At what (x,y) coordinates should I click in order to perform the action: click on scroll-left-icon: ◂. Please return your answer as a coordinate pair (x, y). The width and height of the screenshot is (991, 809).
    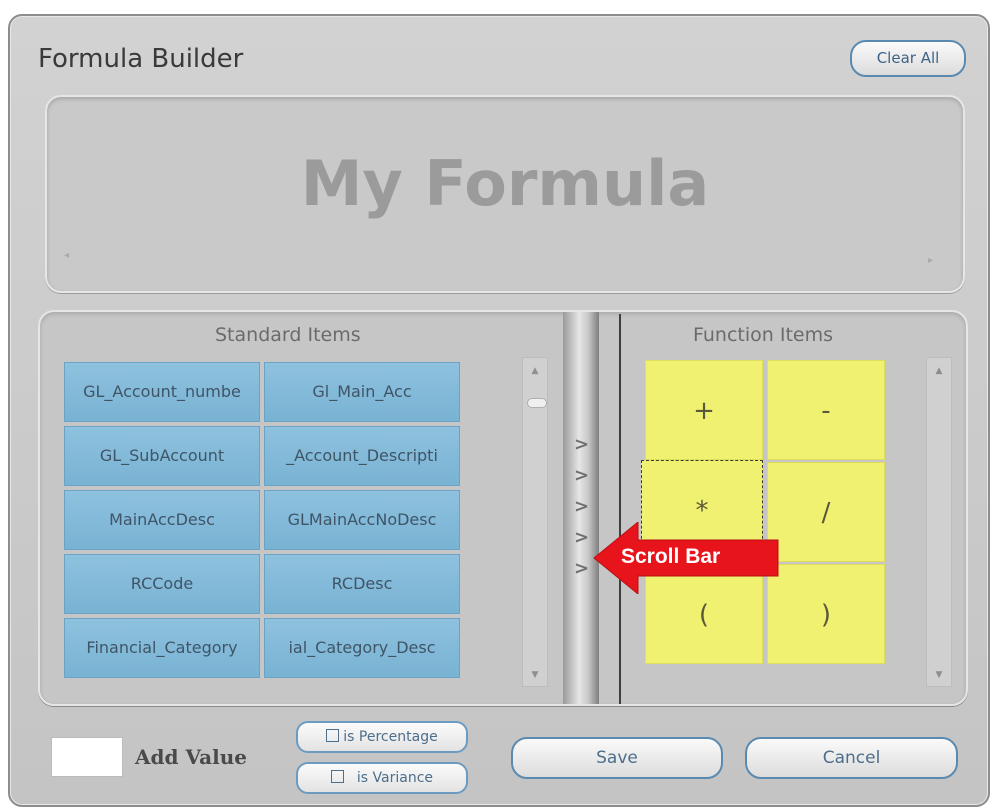
    Looking at the image, I should click on (66, 255).